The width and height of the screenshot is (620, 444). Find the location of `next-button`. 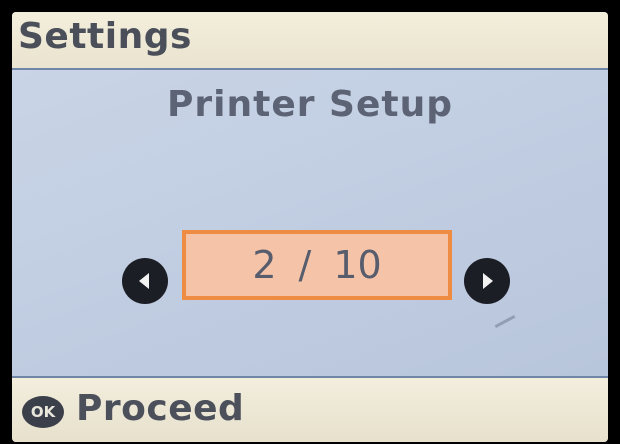

next-button is located at coordinates (487, 281).